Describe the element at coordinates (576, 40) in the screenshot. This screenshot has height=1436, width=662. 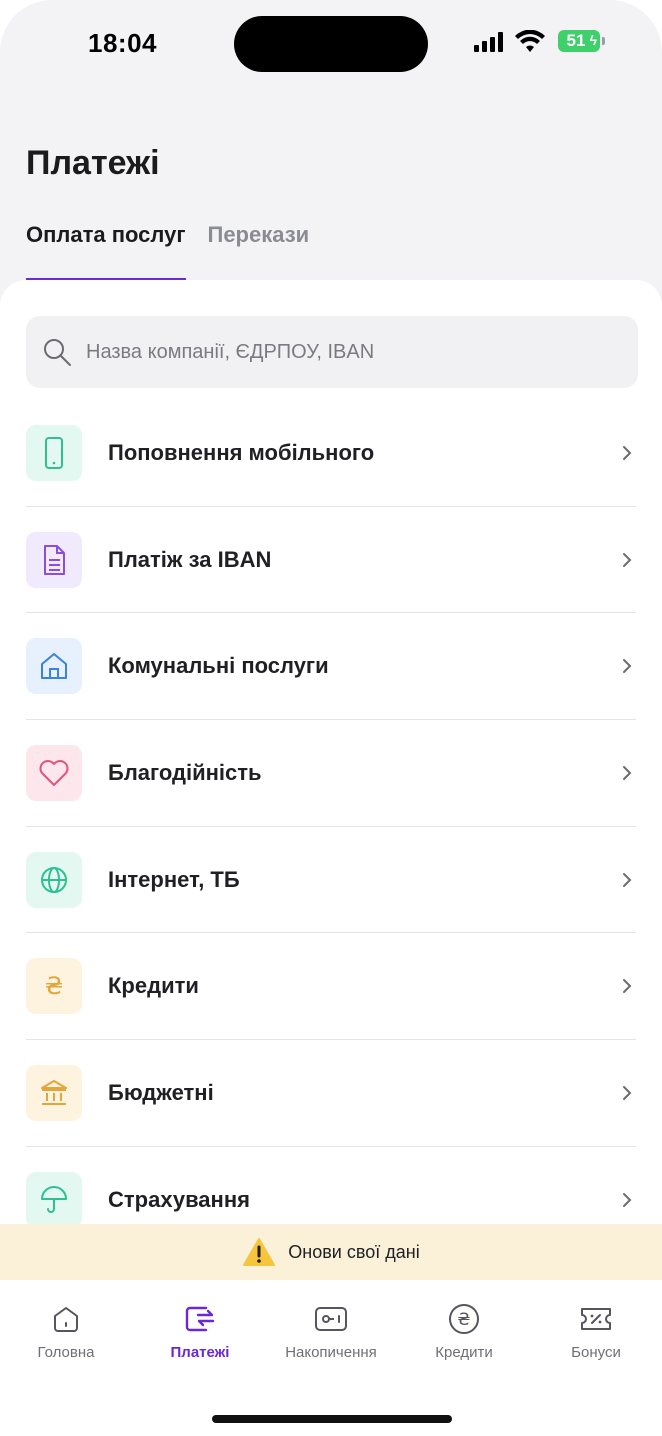
I see `battery-level: 51` at that location.